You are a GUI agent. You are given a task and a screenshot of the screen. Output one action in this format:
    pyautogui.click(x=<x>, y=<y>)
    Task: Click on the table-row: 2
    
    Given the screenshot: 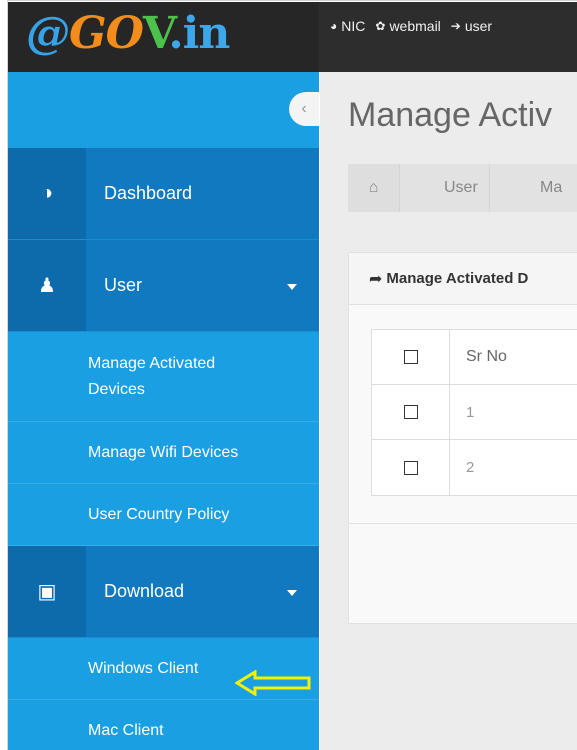 What is the action you would take?
    pyautogui.click(x=474, y=467)
    